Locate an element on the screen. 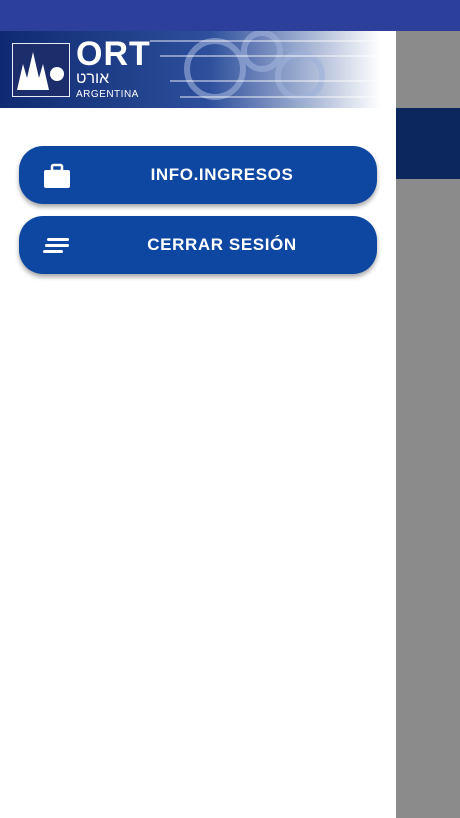 The image size is (460, 818). ort-logo-text: ORT אורט ARGENTINA is located at coordinates (113, 68).